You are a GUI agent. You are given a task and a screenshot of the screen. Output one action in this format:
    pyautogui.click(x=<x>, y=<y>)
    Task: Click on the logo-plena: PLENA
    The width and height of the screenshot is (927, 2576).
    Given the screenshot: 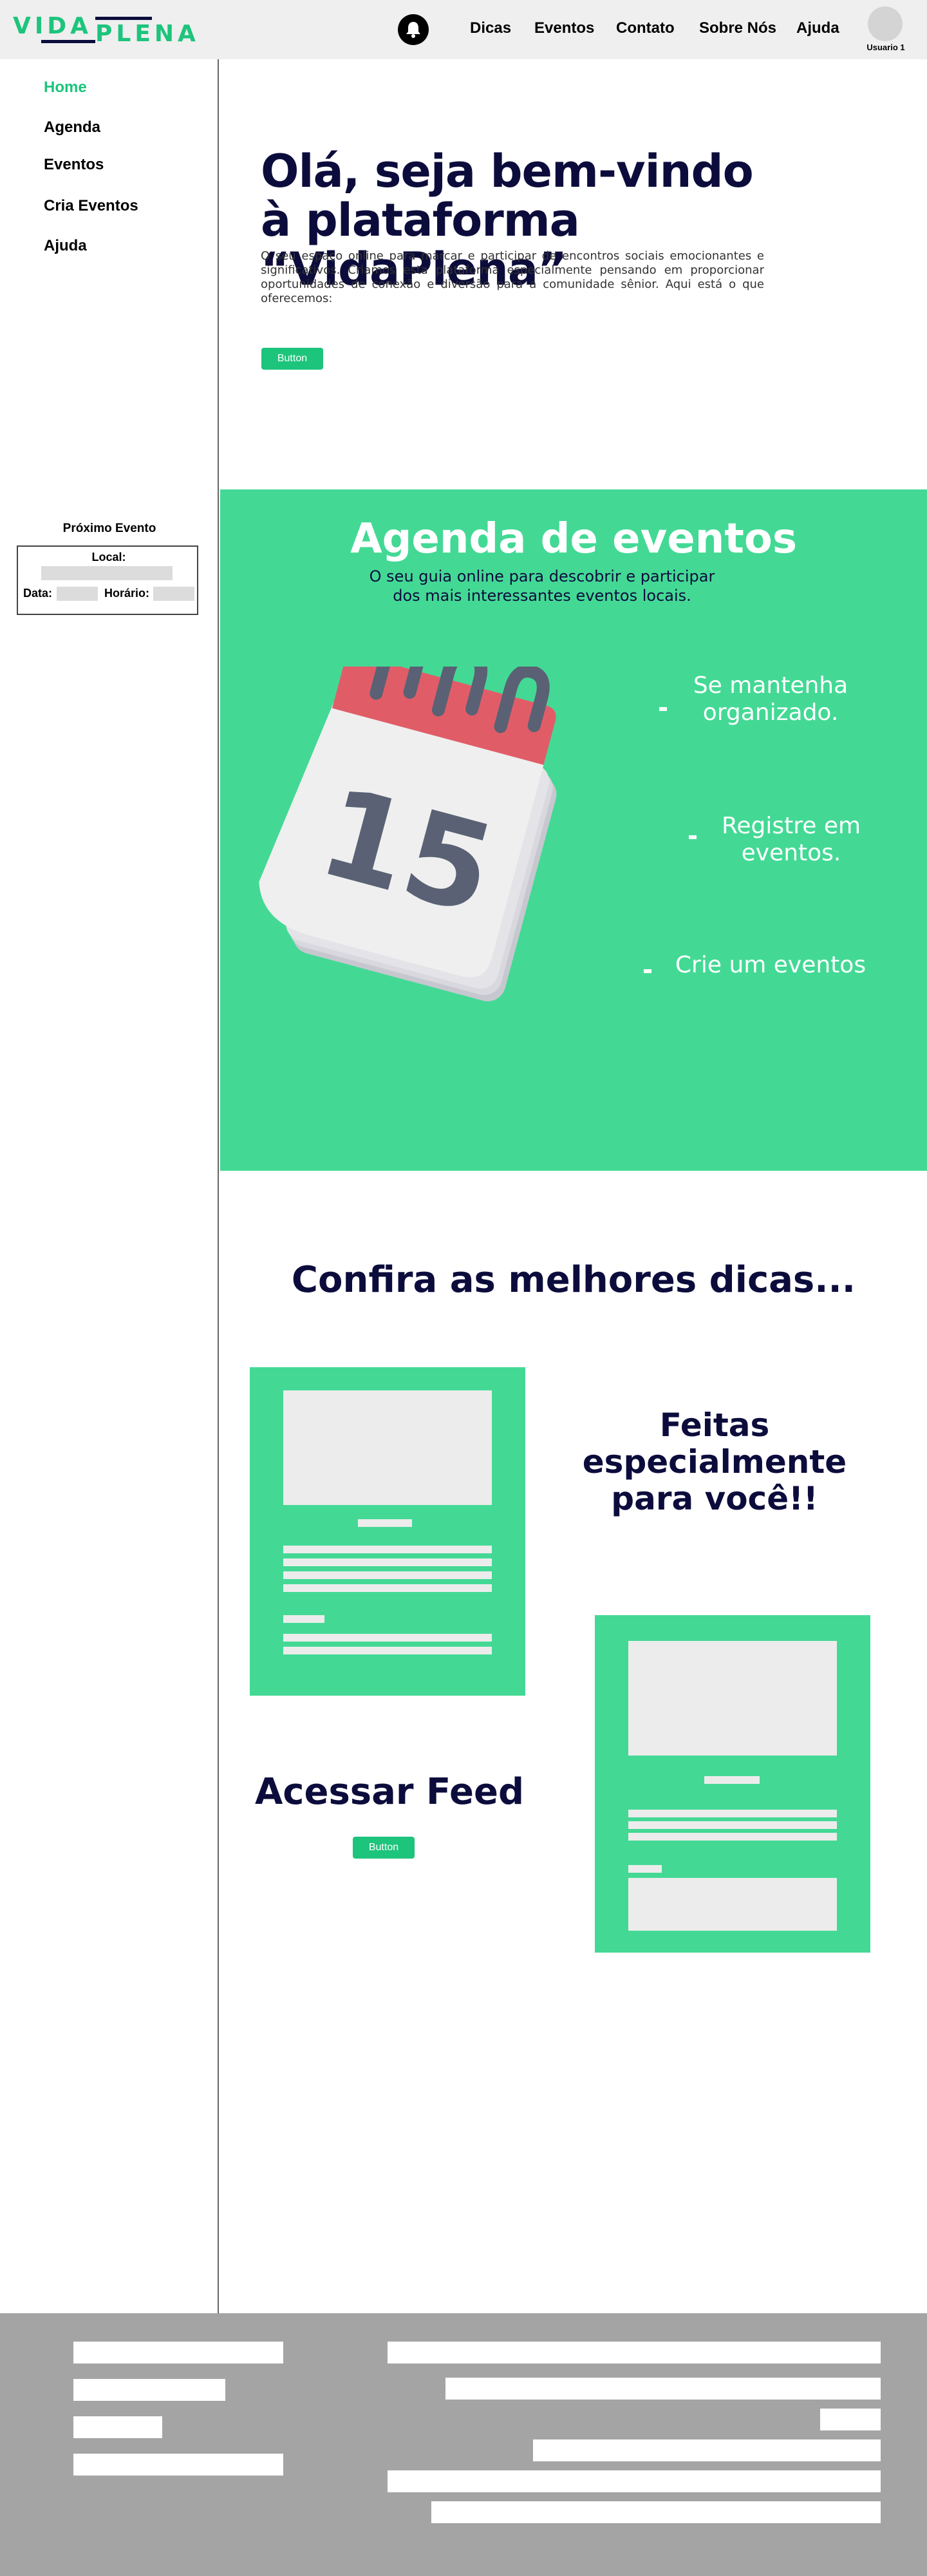 What is the action you would take?
    pyautogui.click(x=147, y=34)
    